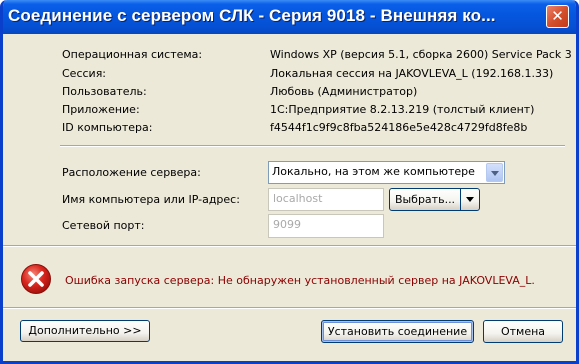  I want to click on host-label: Имя компьютера или IP-адрес:, so click(151, 199).